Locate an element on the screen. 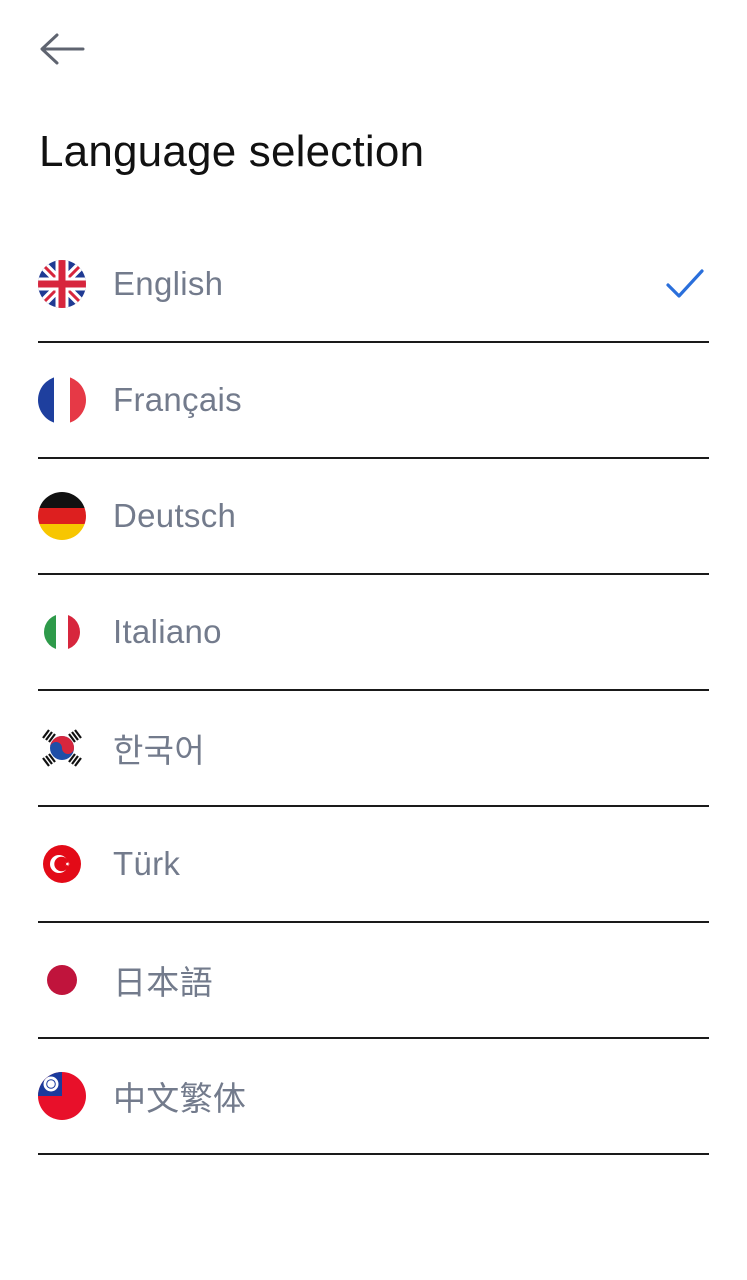 This screenshot has height=1280, width=747. france-flag-icon is located at coordinates (62, 400).